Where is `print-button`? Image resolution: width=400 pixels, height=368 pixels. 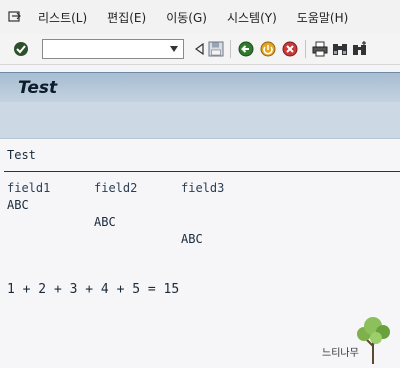 print-button is located at coordinates (320, 49).